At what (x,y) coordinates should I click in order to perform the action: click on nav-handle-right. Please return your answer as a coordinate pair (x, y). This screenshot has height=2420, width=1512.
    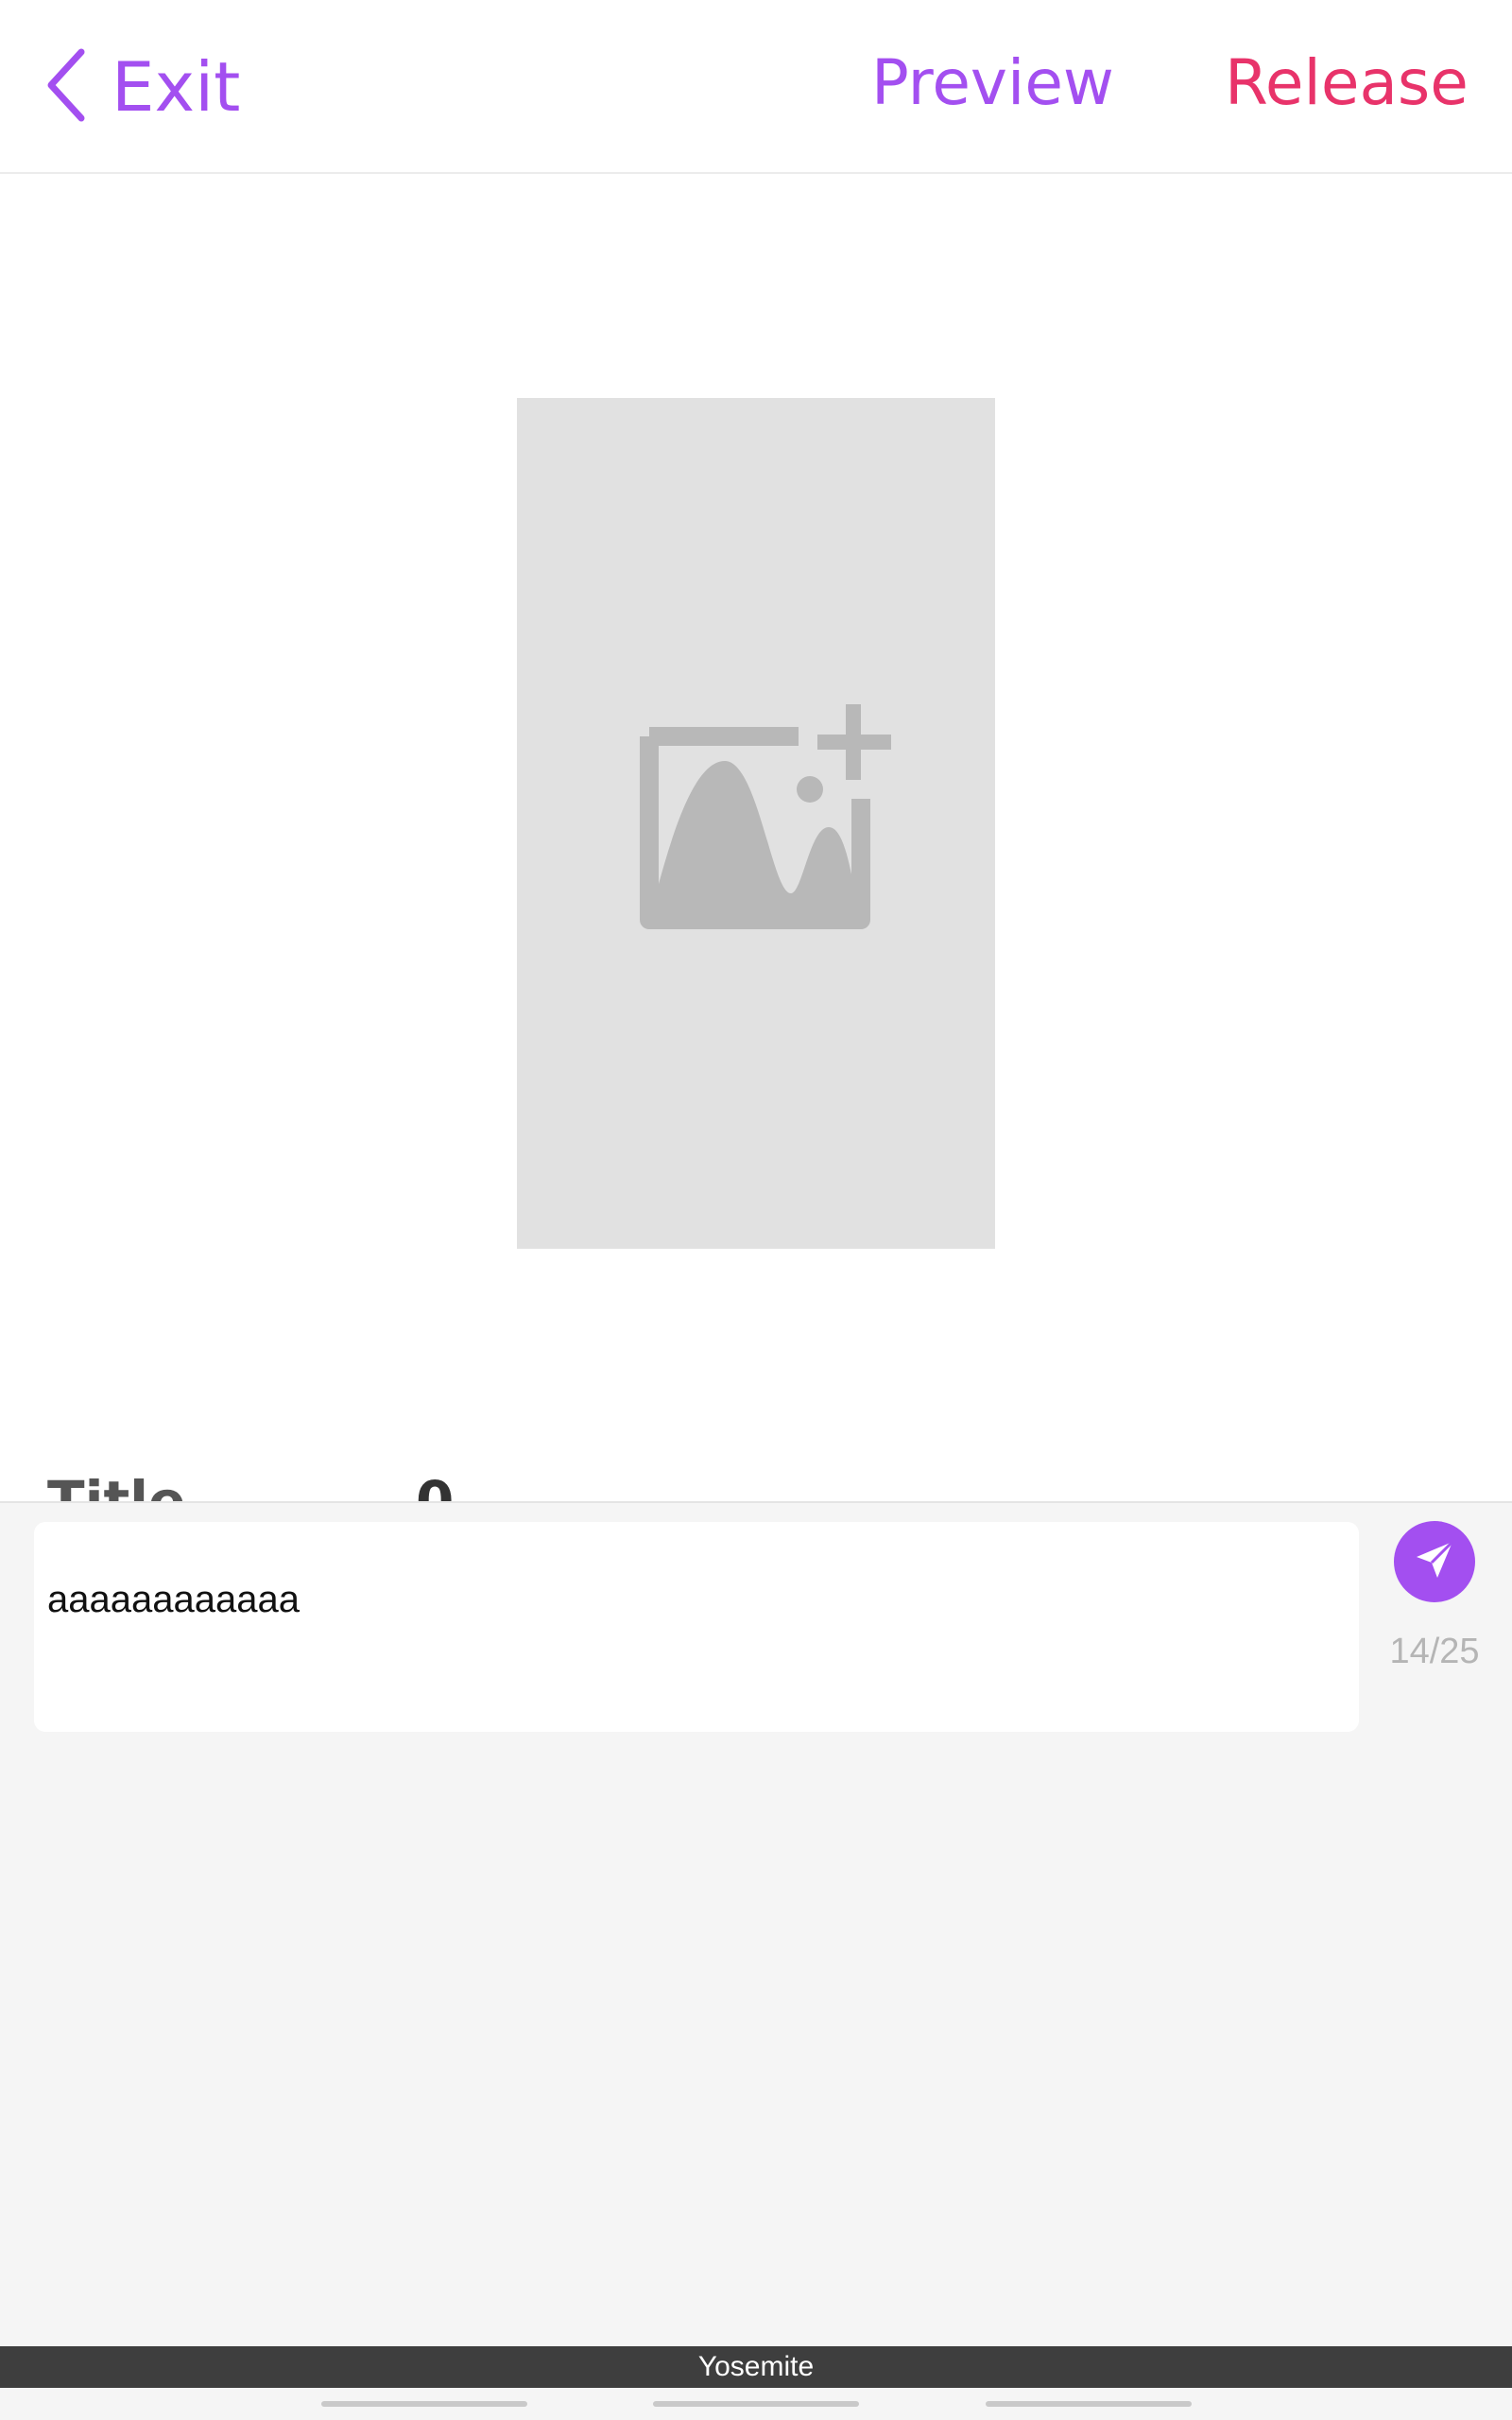
    Looking at the image, I should click on (1089, 2404).